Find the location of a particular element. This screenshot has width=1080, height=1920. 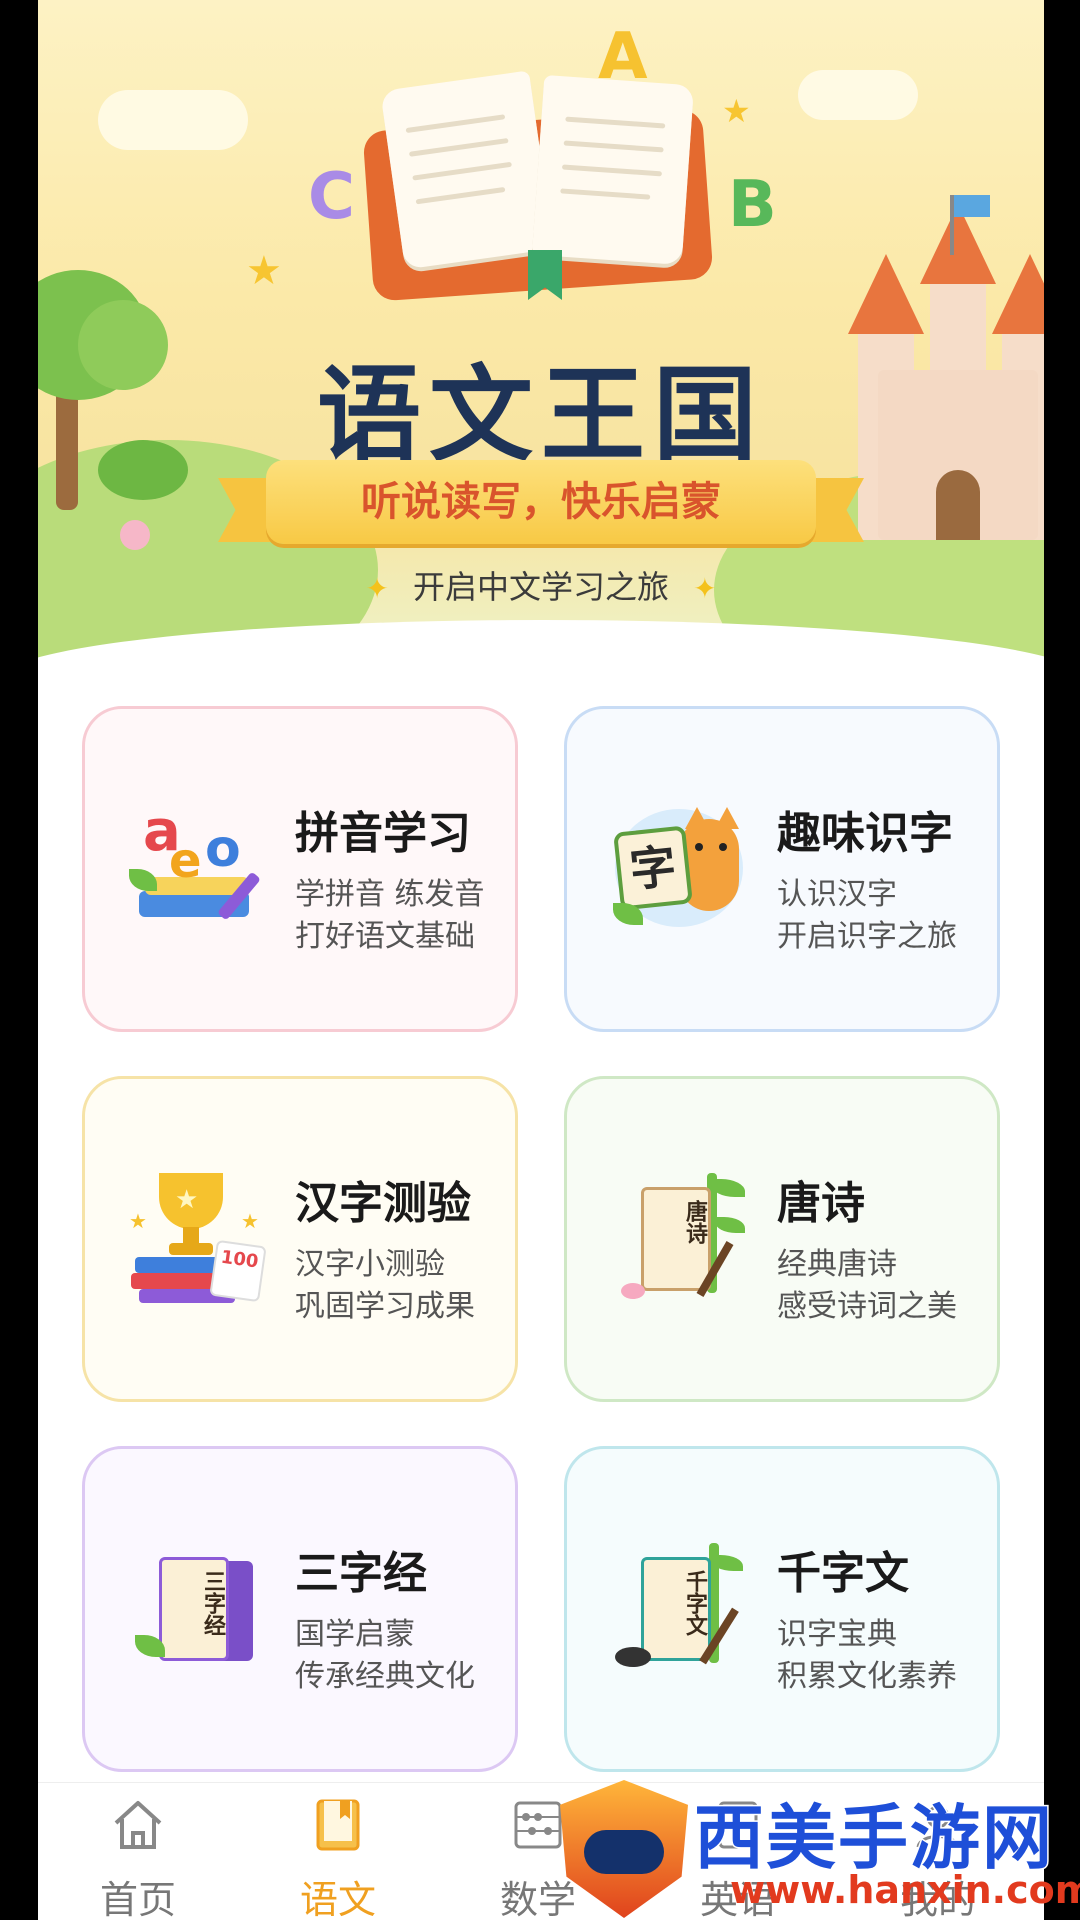

letter-c-icon: C is located at coordinates (331, 197).